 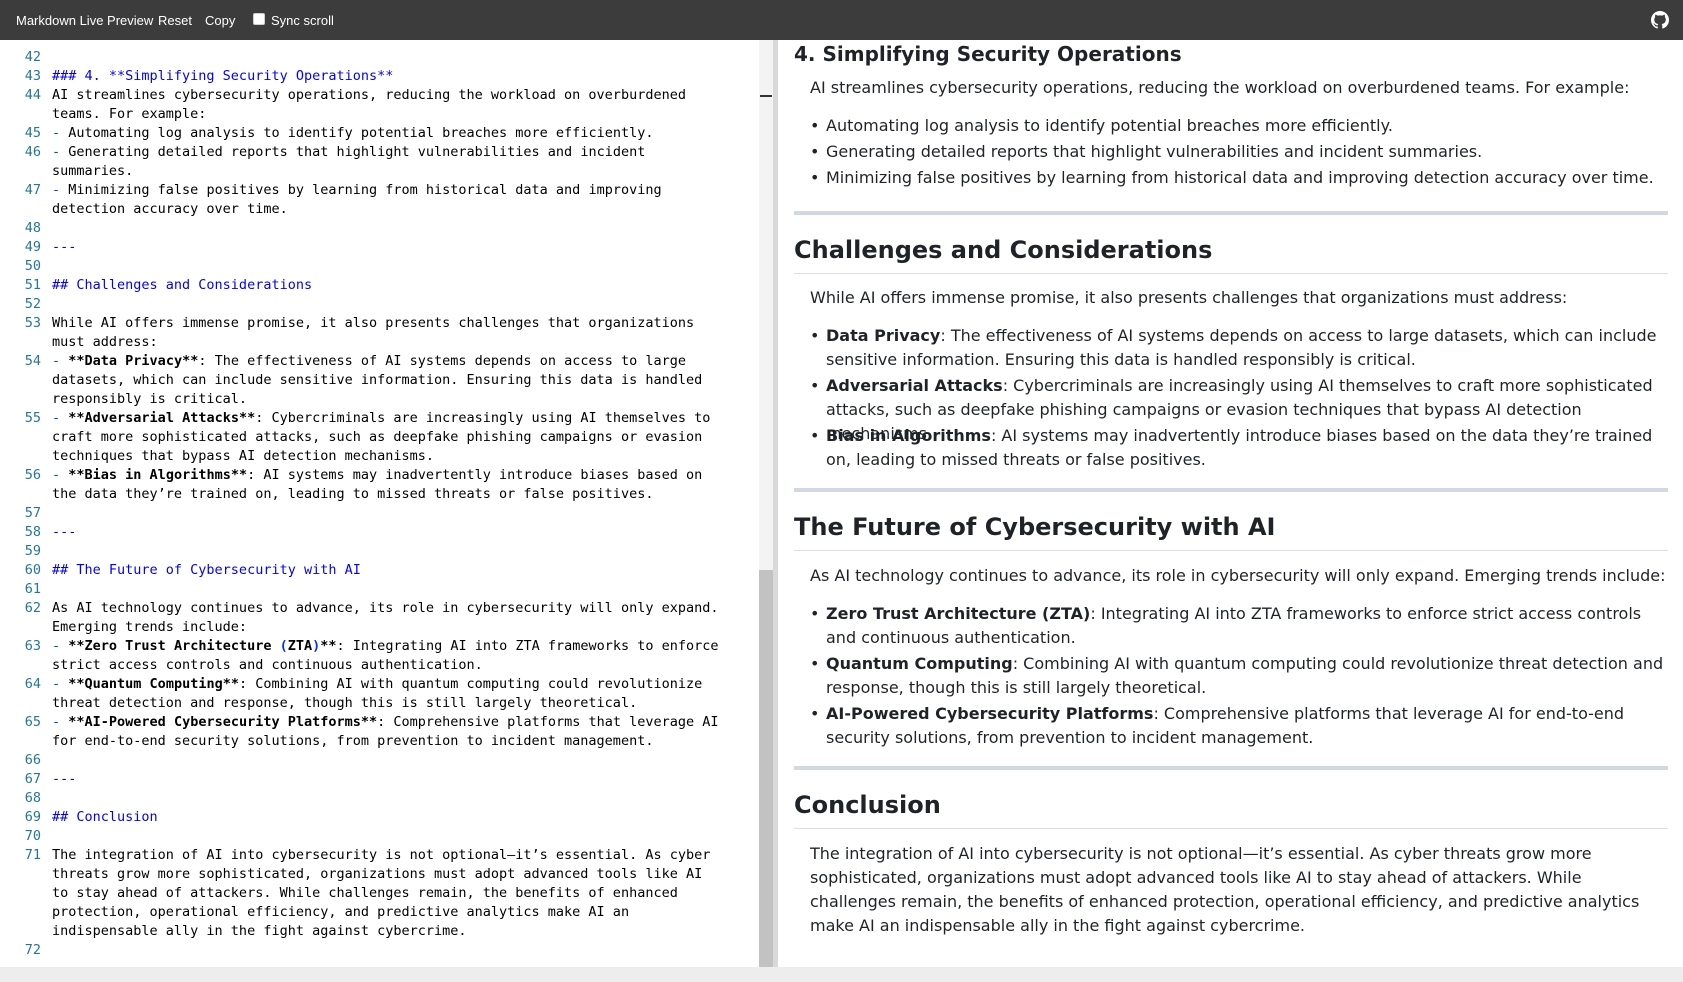 What do you see at coordinates (379, 266) in the screenshot?
I see `editor-line: 50` at bounding box center [379, 266].